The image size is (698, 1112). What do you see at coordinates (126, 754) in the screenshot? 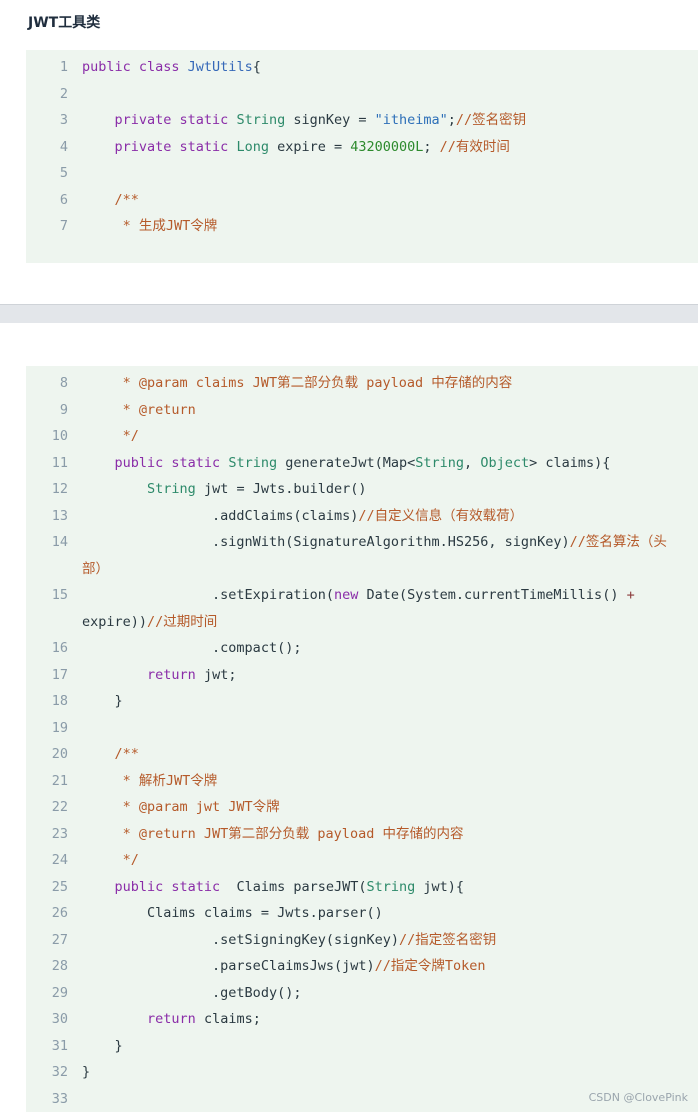
I see `code-token: /**` at bounding box center [126, 754].